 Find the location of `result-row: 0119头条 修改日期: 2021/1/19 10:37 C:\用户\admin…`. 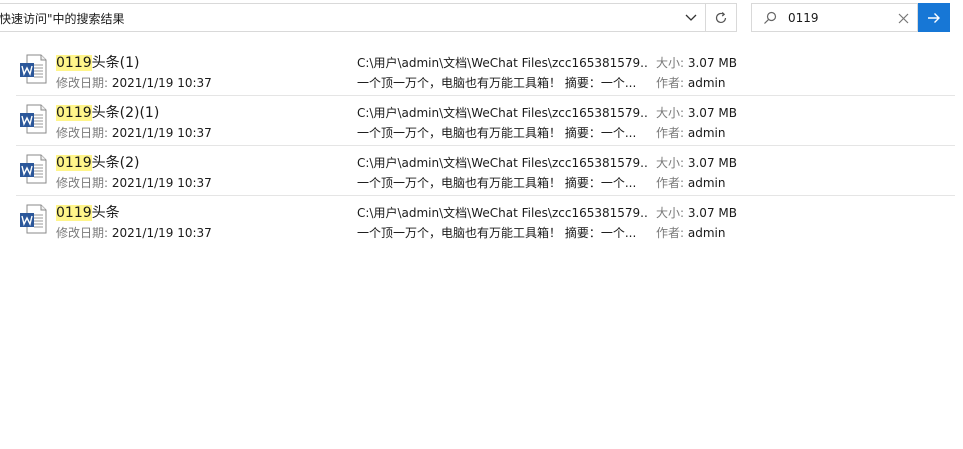

result-row: 0119头条 修改日期: 2021/1/19 10:37 C:\用户\admin… is located at coordinates (485, 220).